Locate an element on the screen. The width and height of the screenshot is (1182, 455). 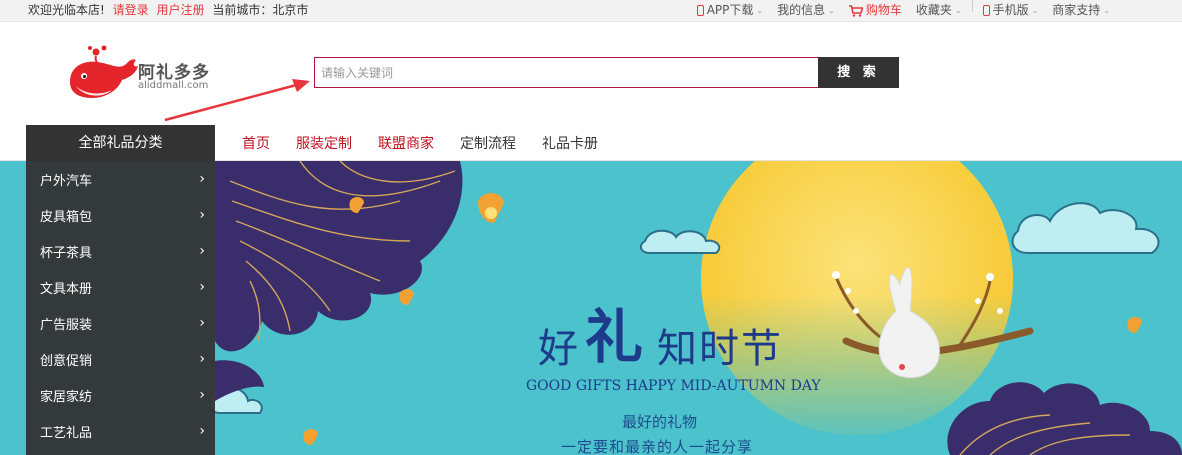
favorites-menu: 收藏夹 ⌄ is located at coordinates (939, 10).